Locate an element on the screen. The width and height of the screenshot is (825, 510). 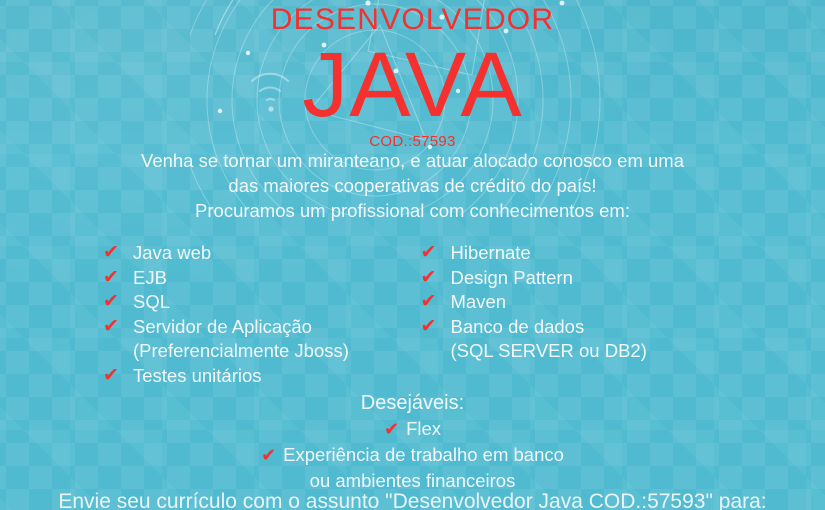
list-item: ✔ Testes unitários is located at coordinates (258, 376).